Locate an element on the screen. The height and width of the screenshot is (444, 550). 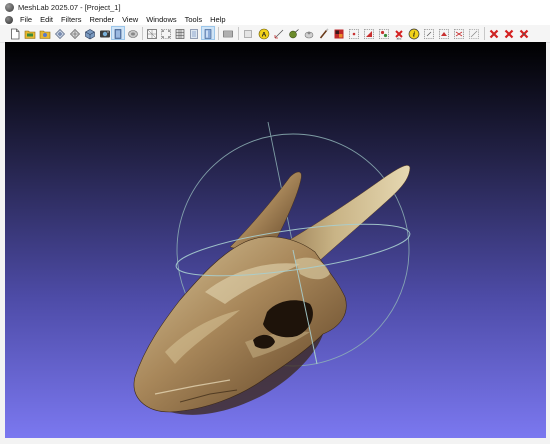
select-region-icon is located at coordinates (429, 33).